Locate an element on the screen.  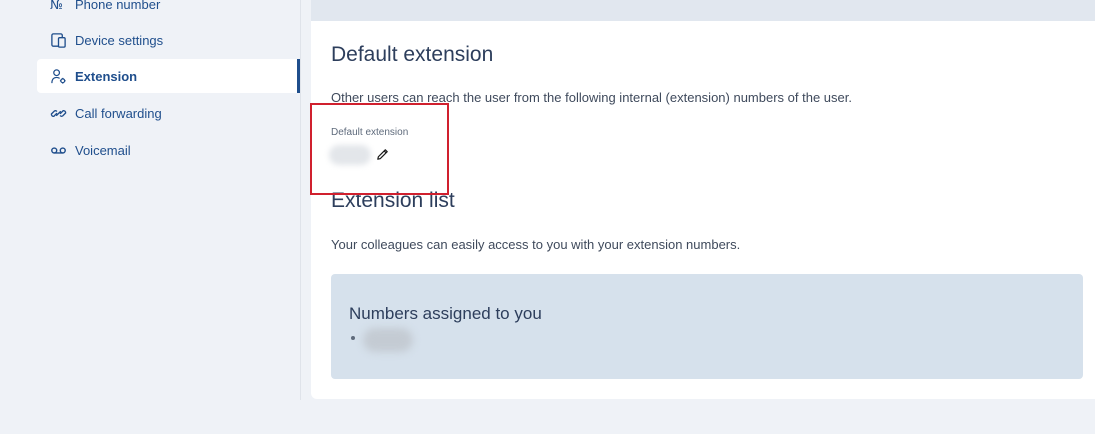
top-band is located at coordinates (703, 10).